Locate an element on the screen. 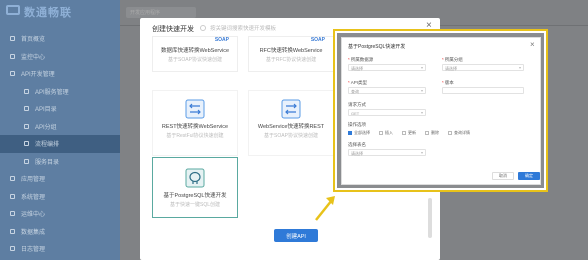 This screenshot has height=260, width=588. sidebar-item-label: 监控中心 is located at coordinates (33, 57).